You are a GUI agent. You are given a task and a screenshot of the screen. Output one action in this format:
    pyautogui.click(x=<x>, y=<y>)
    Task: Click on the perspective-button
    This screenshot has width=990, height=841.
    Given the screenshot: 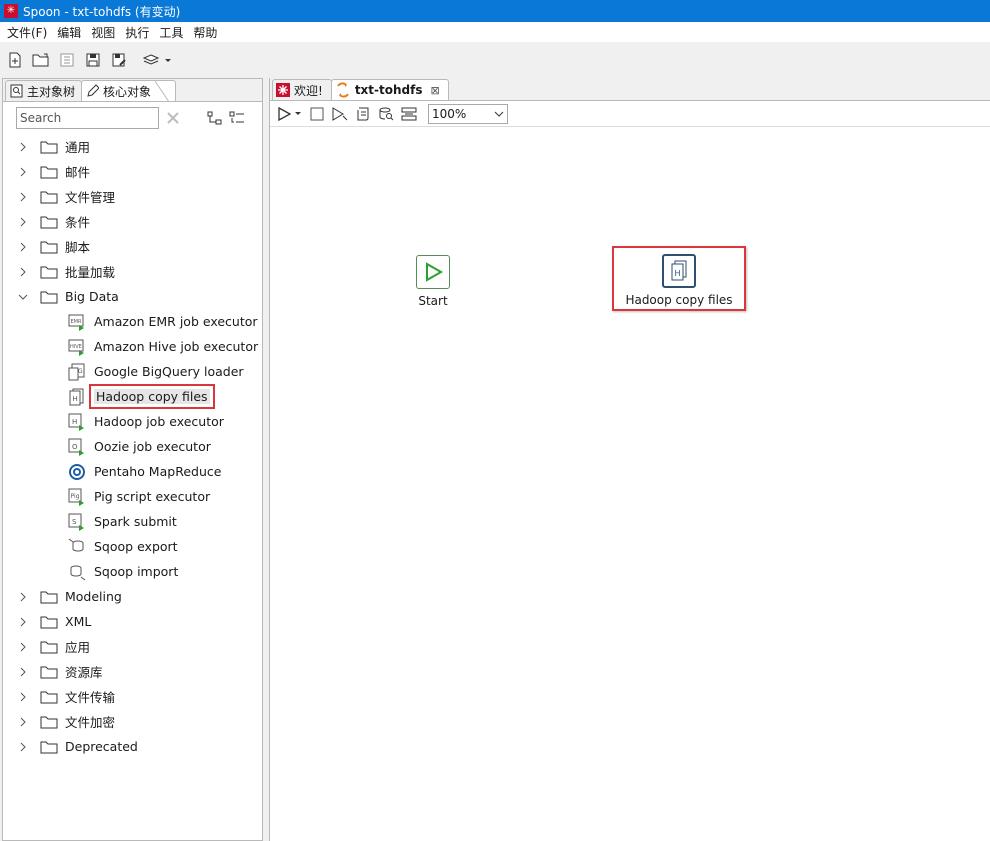 What is the action you would take?
    pyautogui.click(x=158, y=60)
    